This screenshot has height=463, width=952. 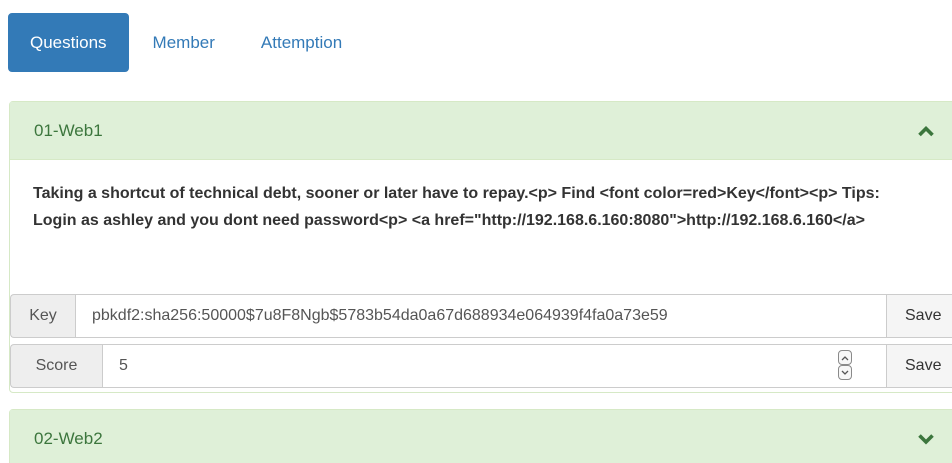 What do you see at coordinates (481, 131) in the screenshot?
I see `question-panel-heading: 01-Web1` at bounding box center [481, 131].